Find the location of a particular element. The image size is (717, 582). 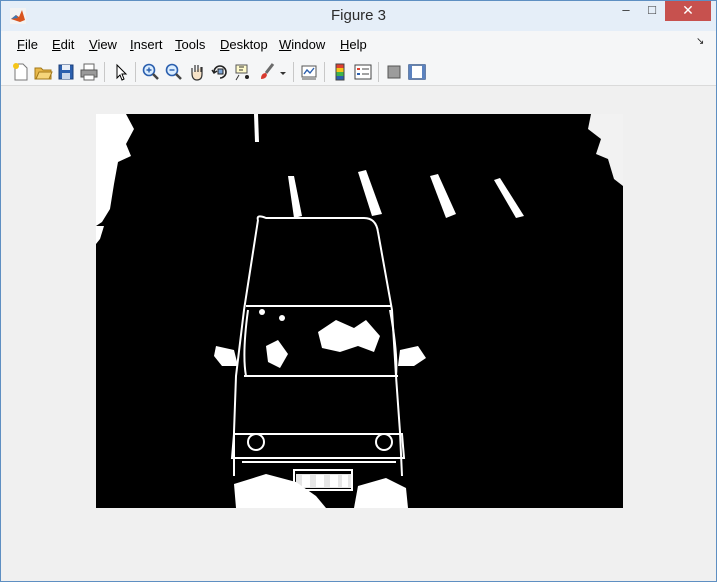

data-cursor-icon is located at coordinates (243, 72).